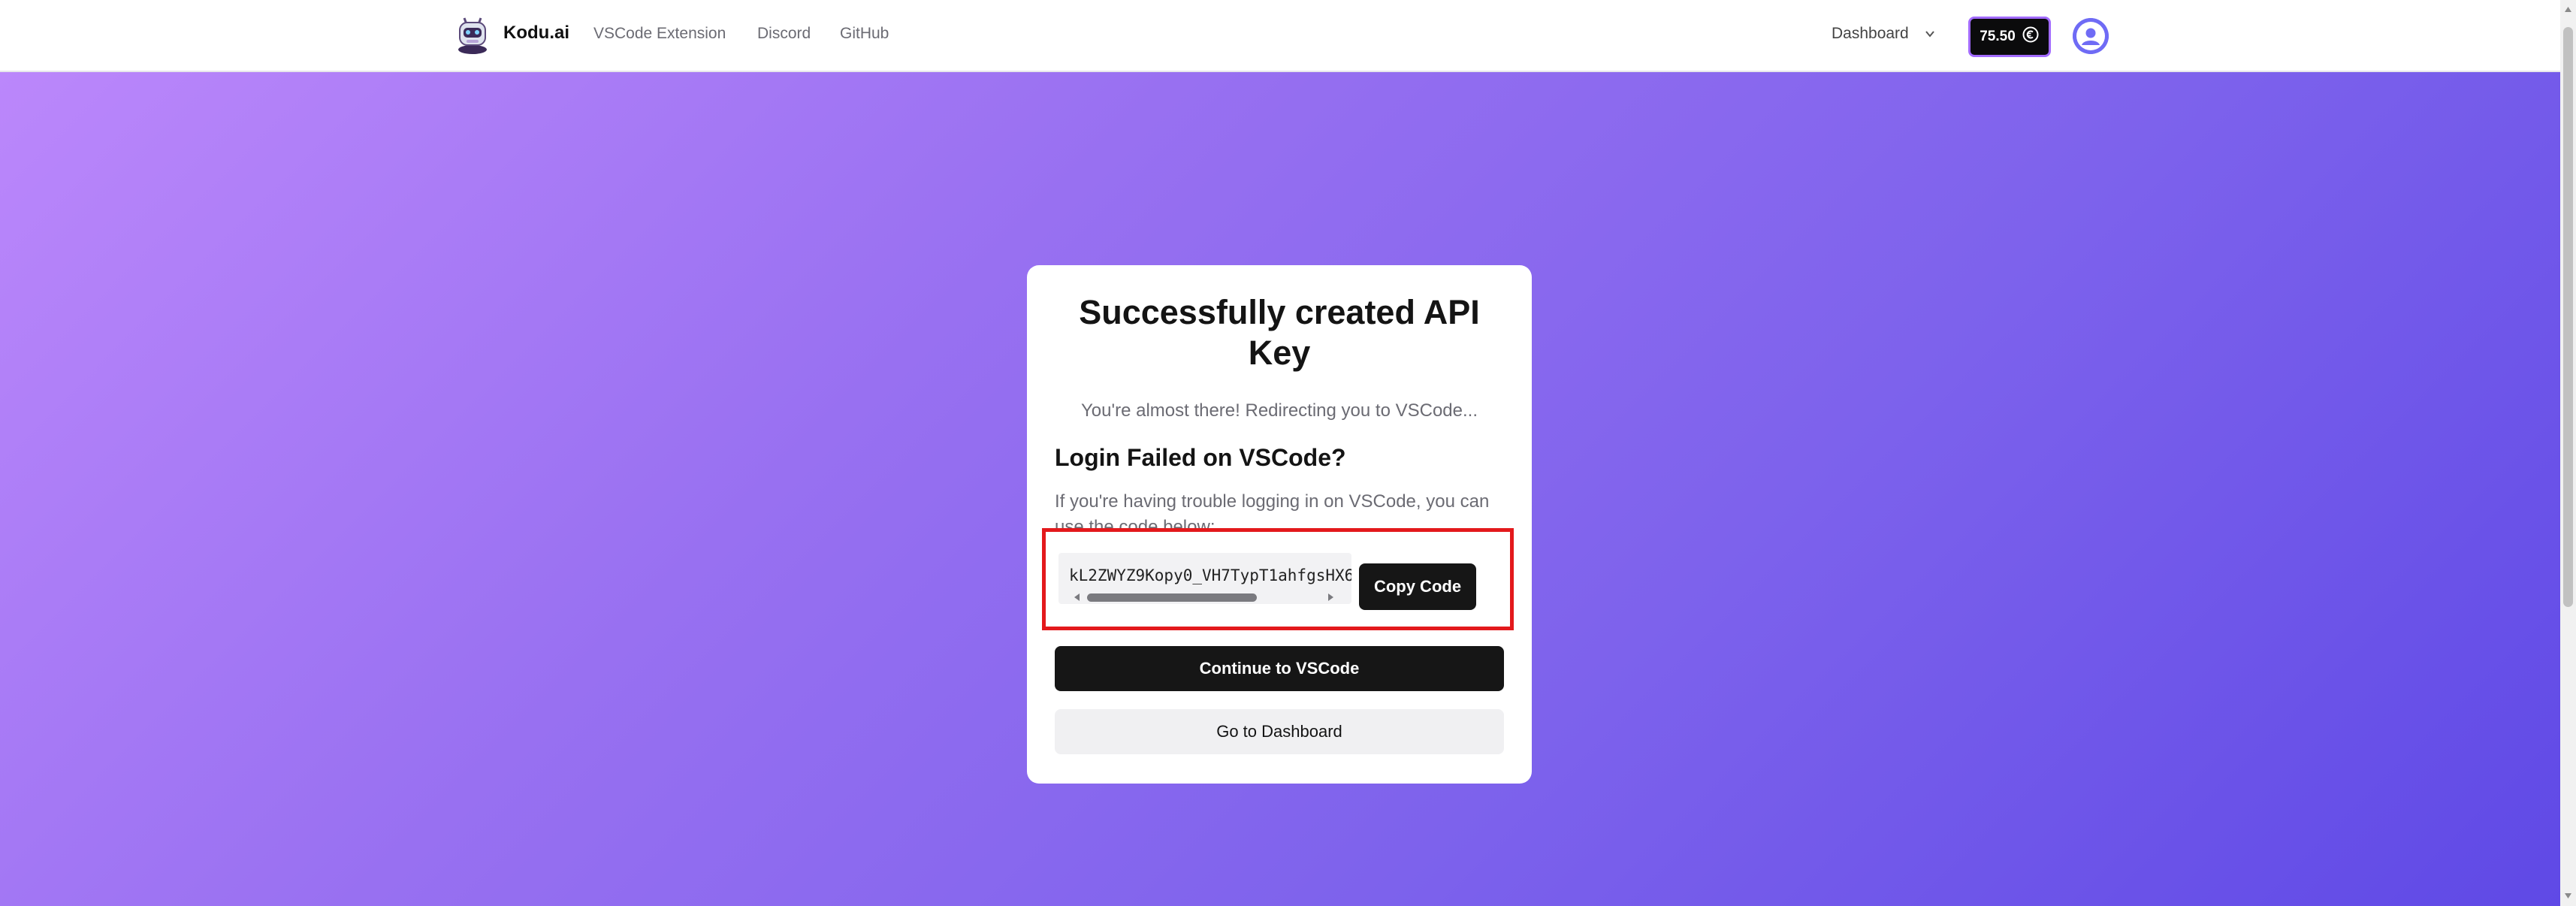 This screenshot has width=2576, height=906. Describe the element at coordinates (472, 35) in the screenshot. I see `robot-logo-icon` at that location.